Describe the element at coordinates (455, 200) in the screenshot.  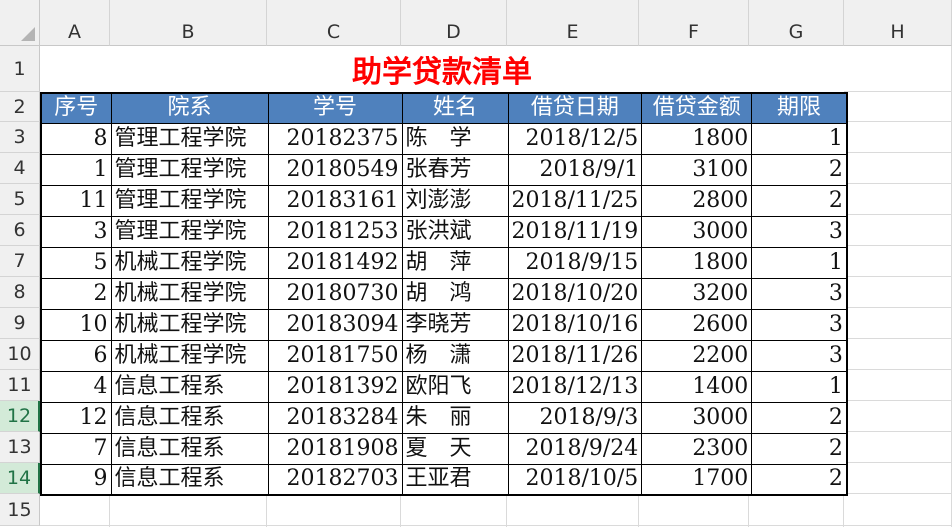
I see `table-cell: 刘澎澎` at that location.